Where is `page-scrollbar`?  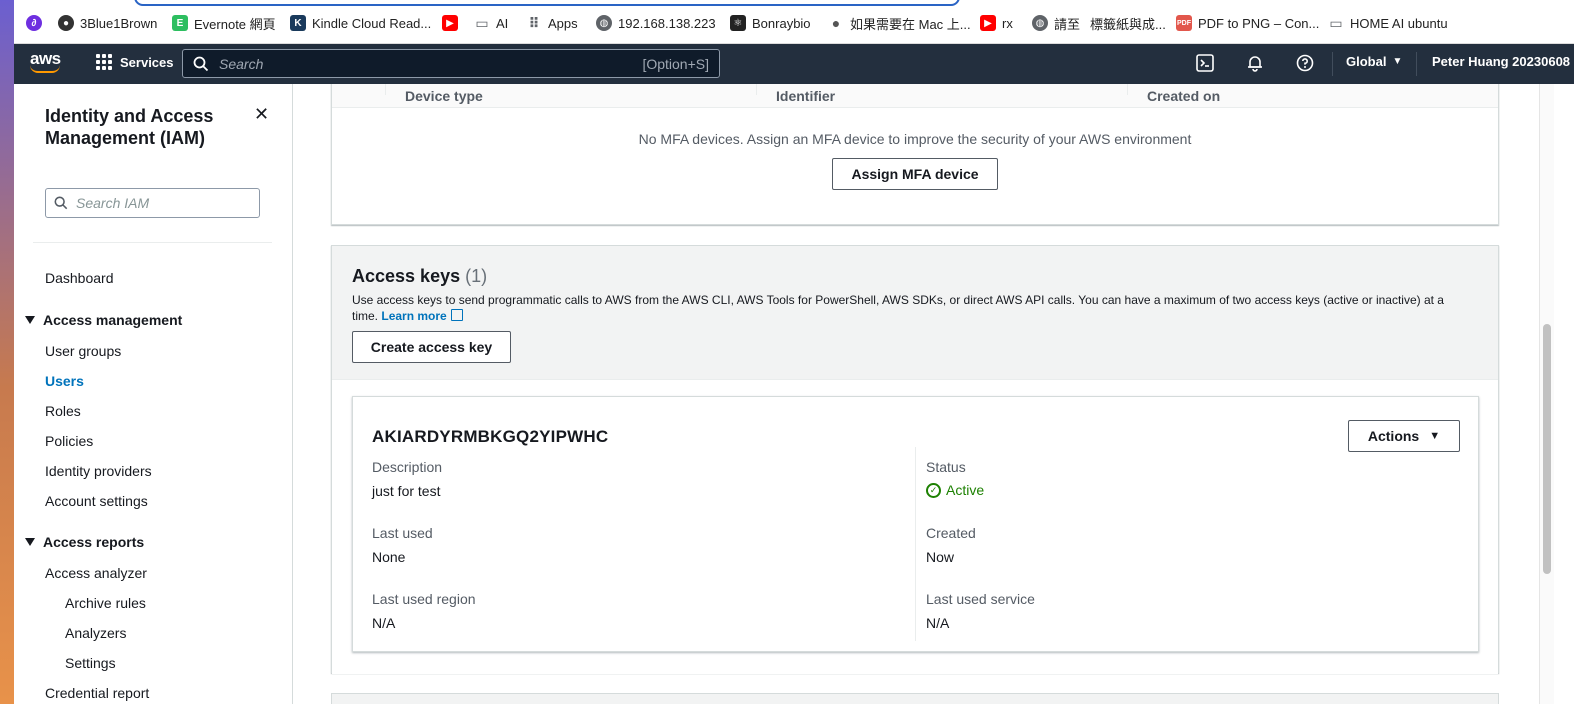 page-scrollbar is located at coordinates (1546, 394).